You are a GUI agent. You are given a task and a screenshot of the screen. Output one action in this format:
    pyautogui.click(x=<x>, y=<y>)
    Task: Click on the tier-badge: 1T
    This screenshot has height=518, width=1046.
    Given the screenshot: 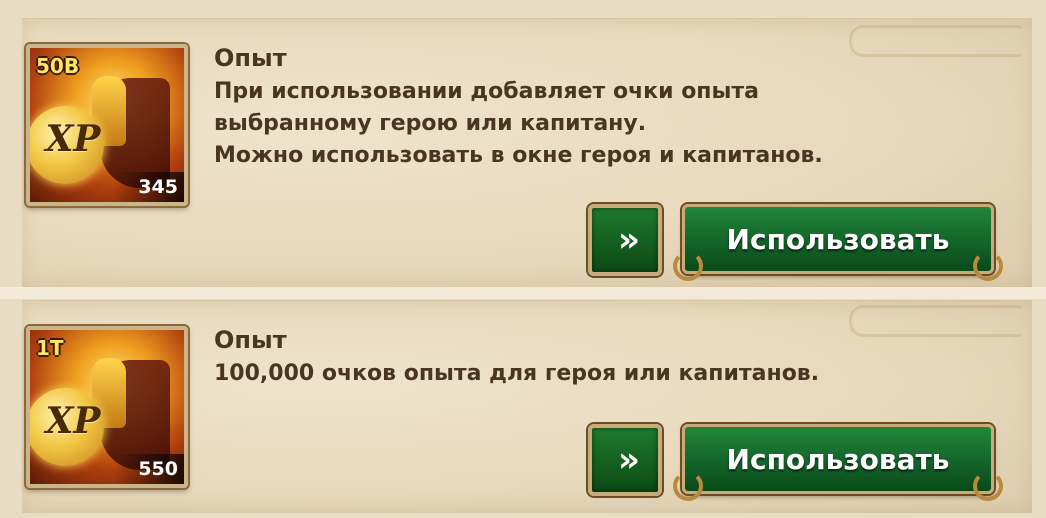 What is the action you would take?
    pyautogui.click(x=50, y=348)
    